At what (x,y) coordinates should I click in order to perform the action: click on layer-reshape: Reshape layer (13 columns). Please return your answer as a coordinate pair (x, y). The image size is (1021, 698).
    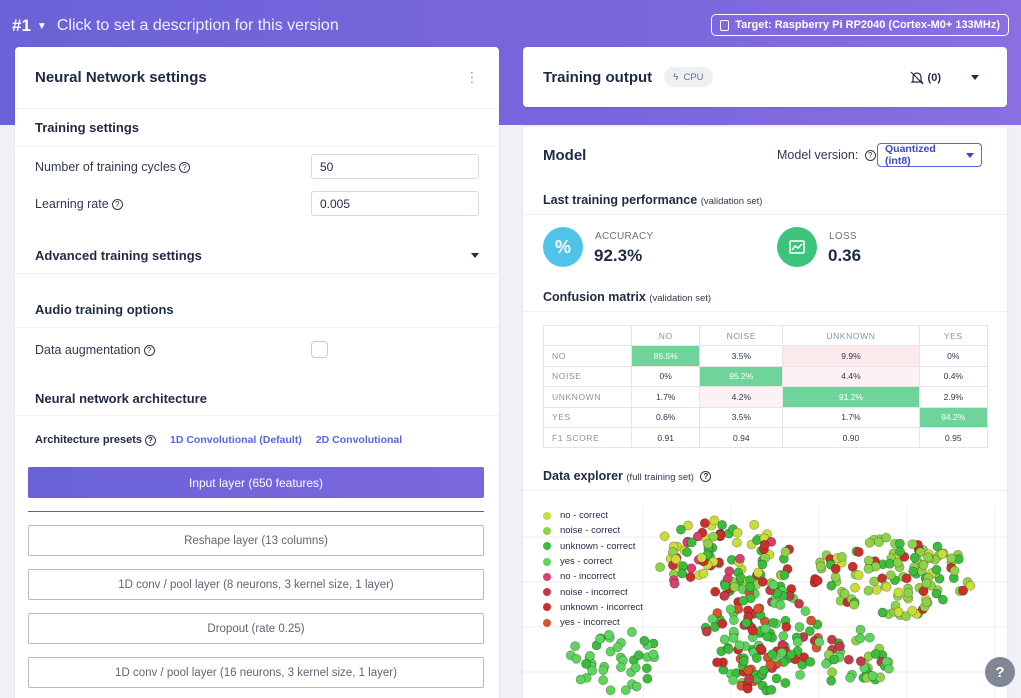
    Looking at the image, I should click on (256, 540).